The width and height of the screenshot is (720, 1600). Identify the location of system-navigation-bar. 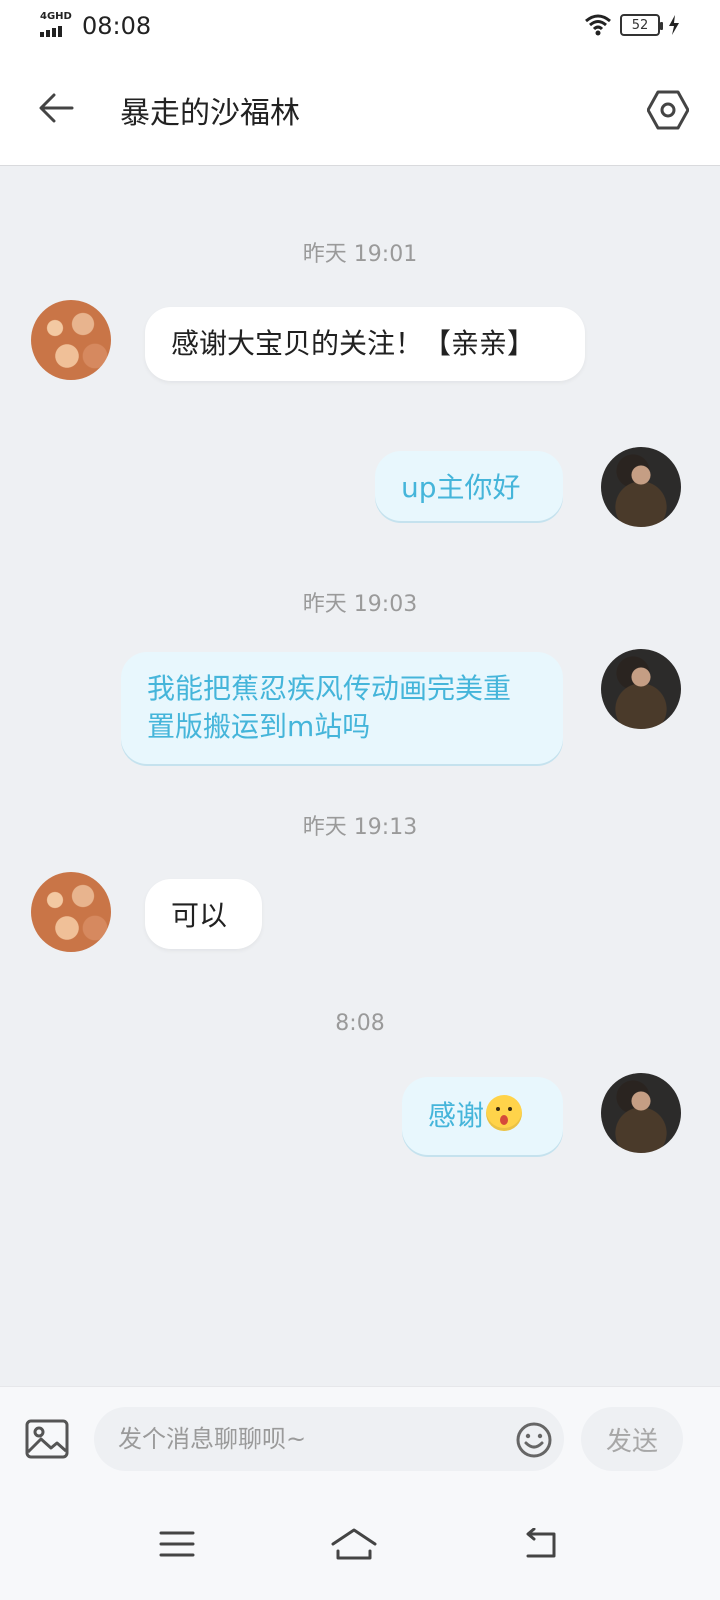
(360, 1545).